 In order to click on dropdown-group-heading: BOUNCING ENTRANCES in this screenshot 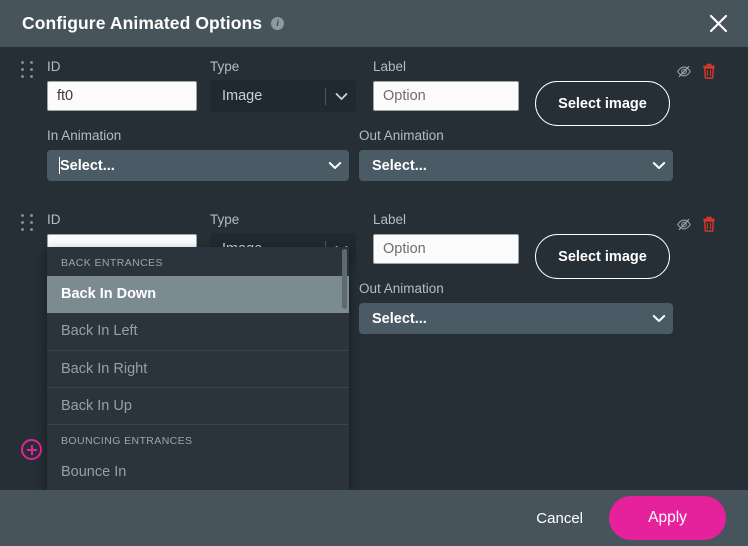, I will do `click(198, 439)`.